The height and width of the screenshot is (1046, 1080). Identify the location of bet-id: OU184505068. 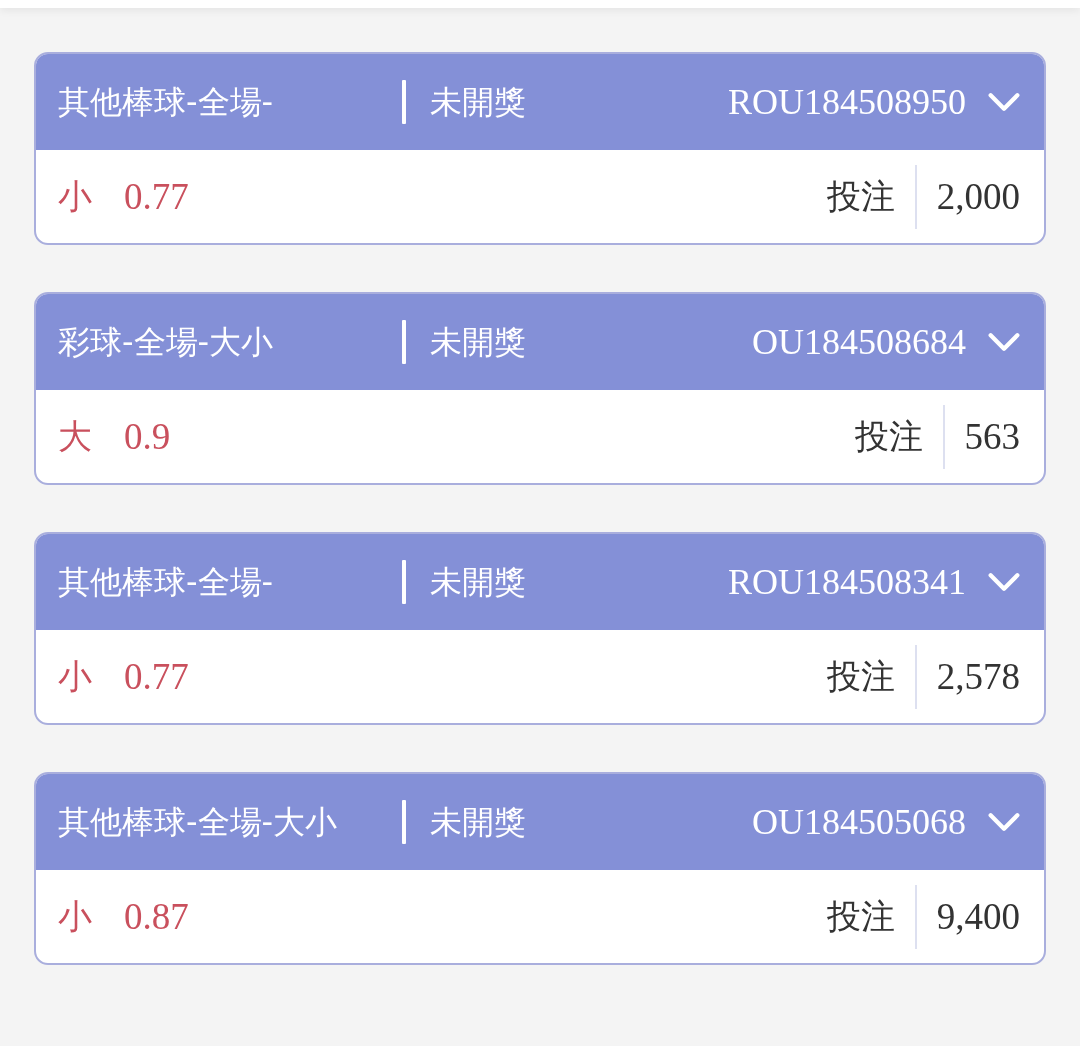
(859, 822).